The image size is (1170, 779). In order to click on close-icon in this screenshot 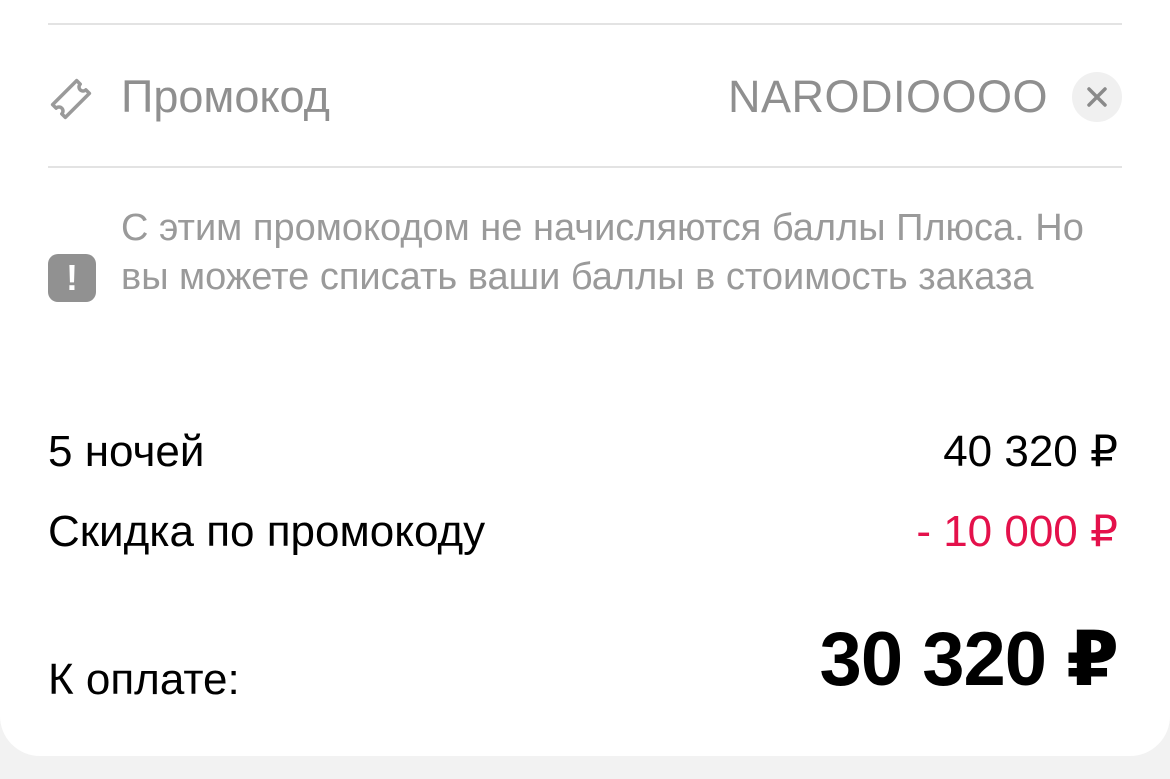, I will do `click(1097, 97)`.